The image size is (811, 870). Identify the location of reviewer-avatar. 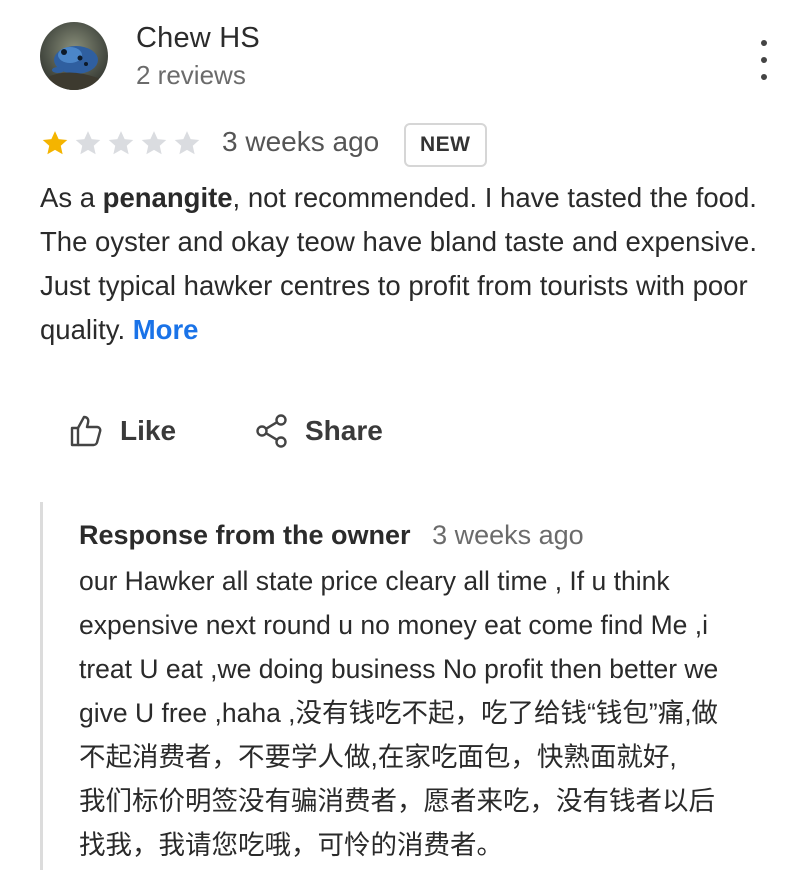
(74, 56).